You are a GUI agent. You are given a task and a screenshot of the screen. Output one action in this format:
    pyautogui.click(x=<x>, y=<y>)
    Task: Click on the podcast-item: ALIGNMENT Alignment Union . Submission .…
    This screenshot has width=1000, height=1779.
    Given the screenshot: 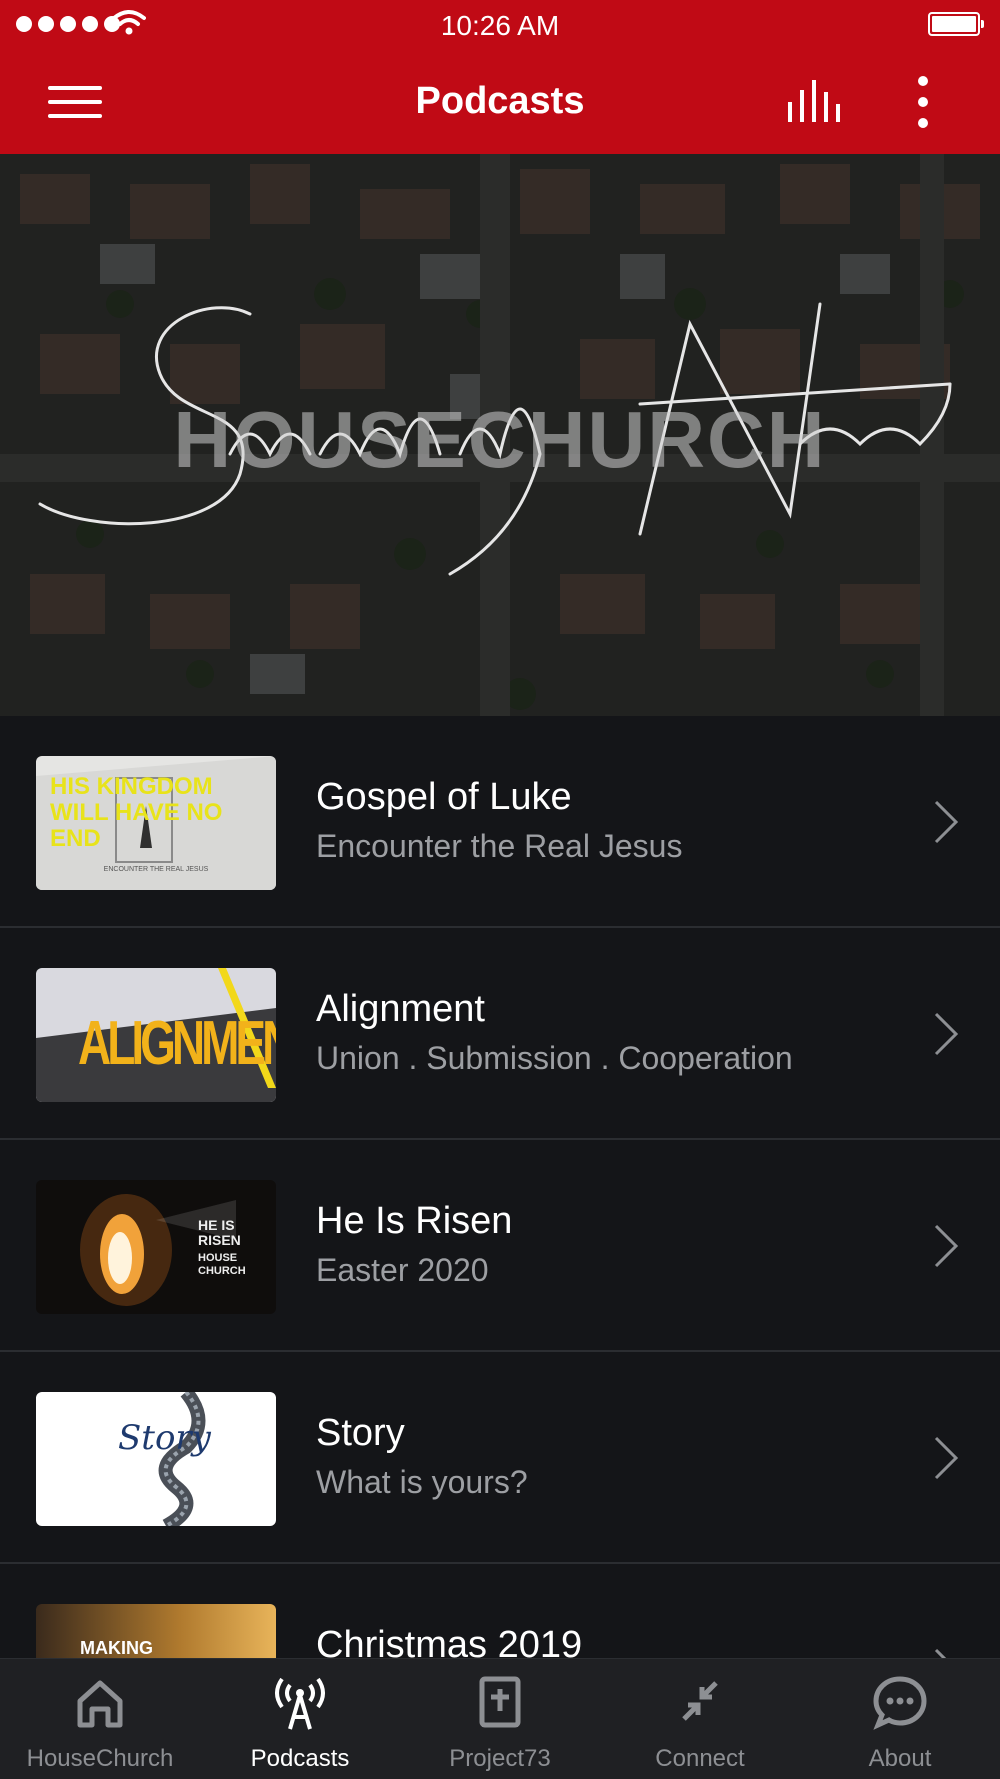 What is the action you would take?
    pyautogui.click(x=500, y=1034)
    